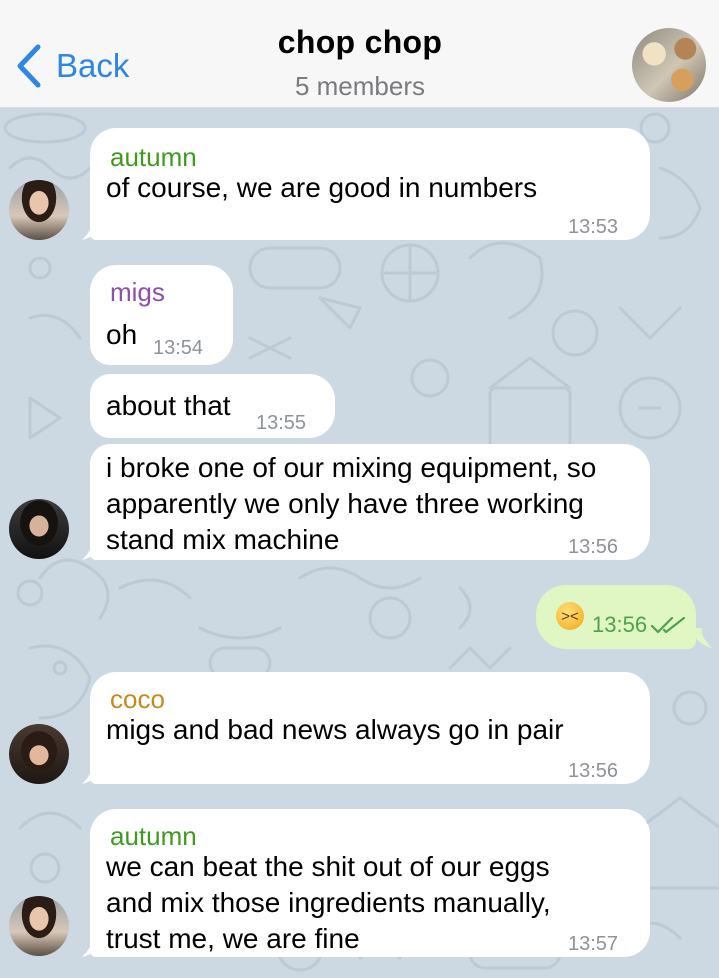  What do you see at coordinates (168, 405) in the screenshot?
I see `message-text: about that` at bounding box center [168, 405].